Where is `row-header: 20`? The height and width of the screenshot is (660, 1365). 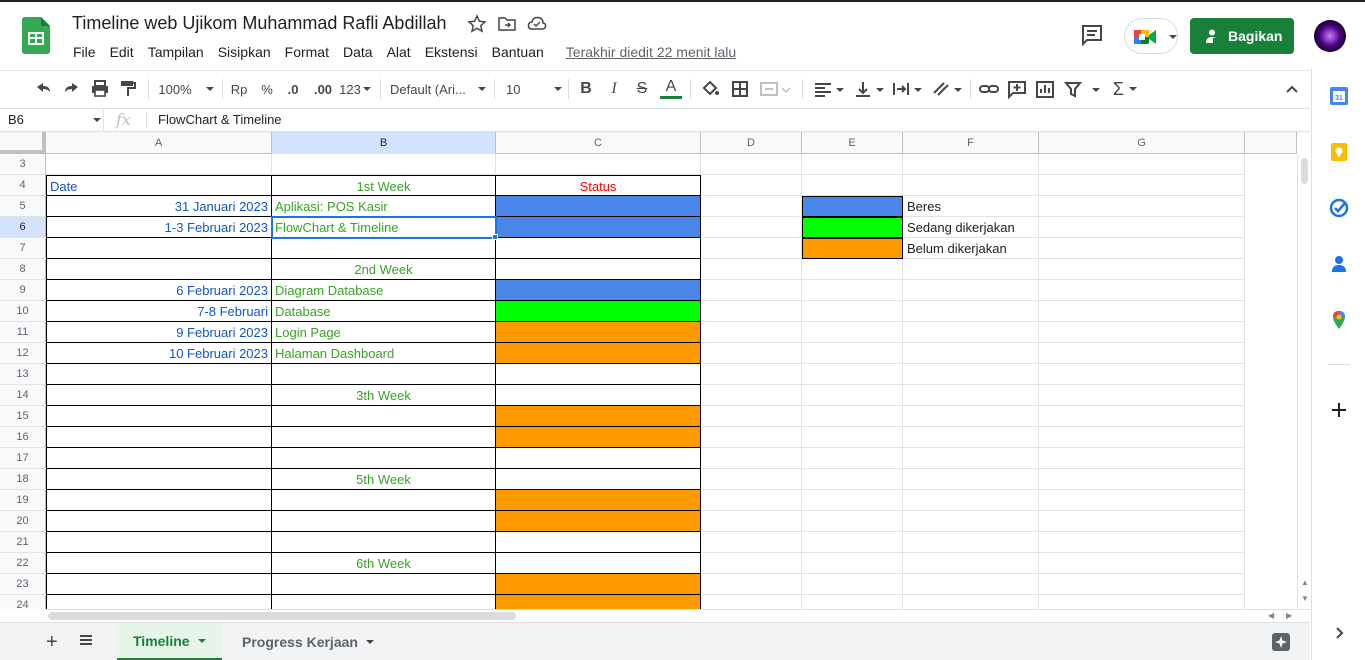
row-header: 20 is located at coordinates (23, 521).